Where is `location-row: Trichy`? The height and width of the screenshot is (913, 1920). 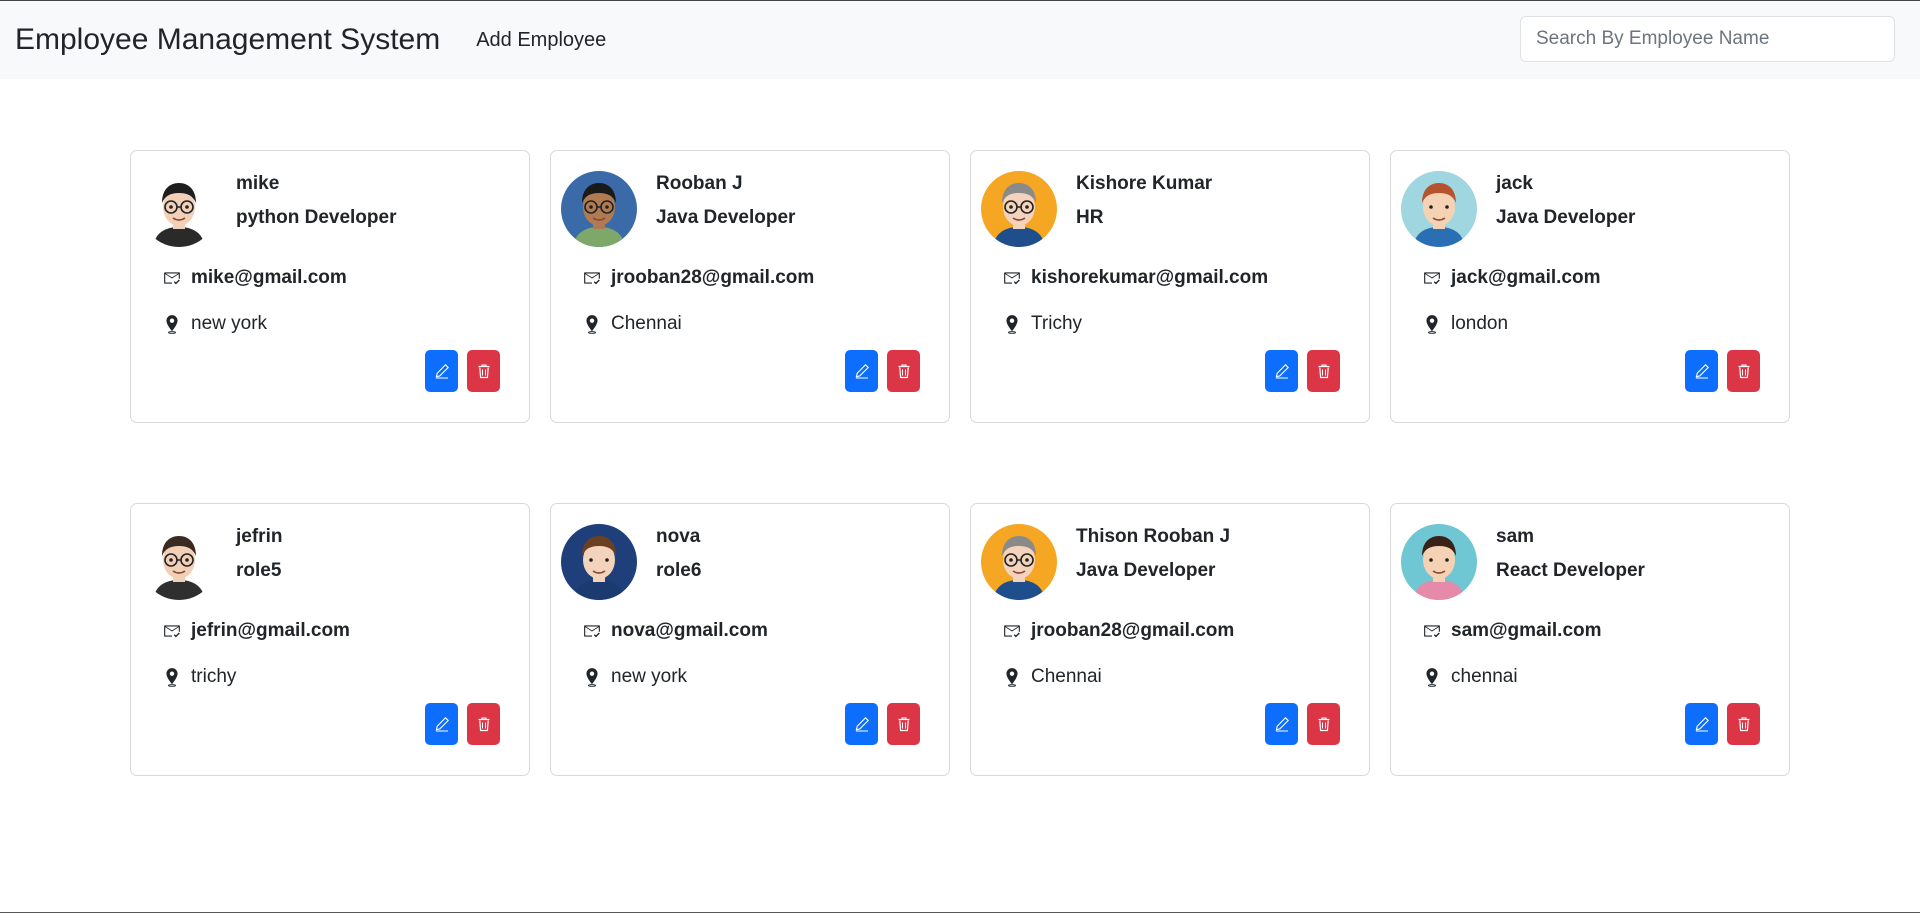
location-row: Trichy is located at coordinates (1042, 324).